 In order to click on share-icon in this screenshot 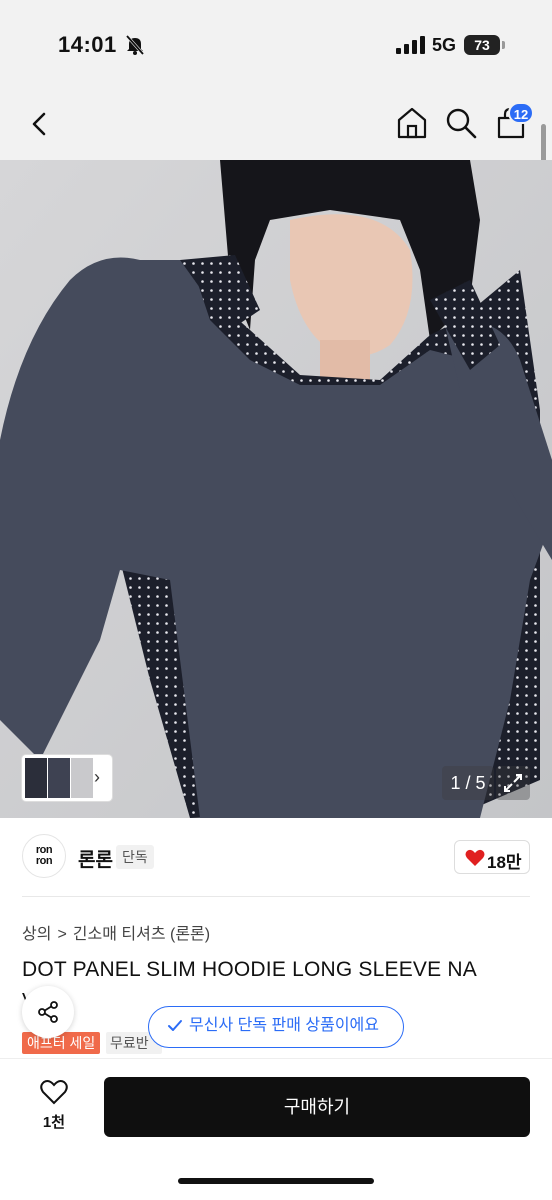, I will do `click(48, 1012)`.